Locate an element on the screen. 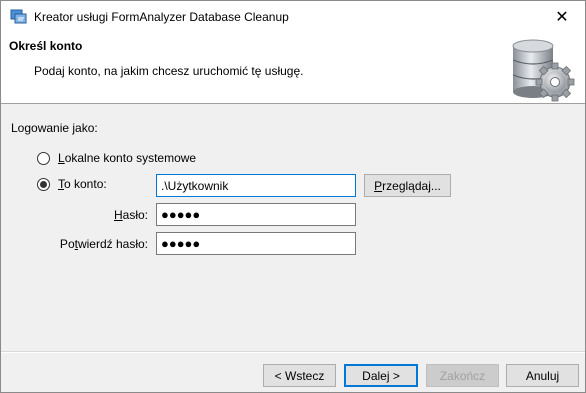 The image size is (586, 393). password-value: ●●●●● is located at coordinates (181, 214).